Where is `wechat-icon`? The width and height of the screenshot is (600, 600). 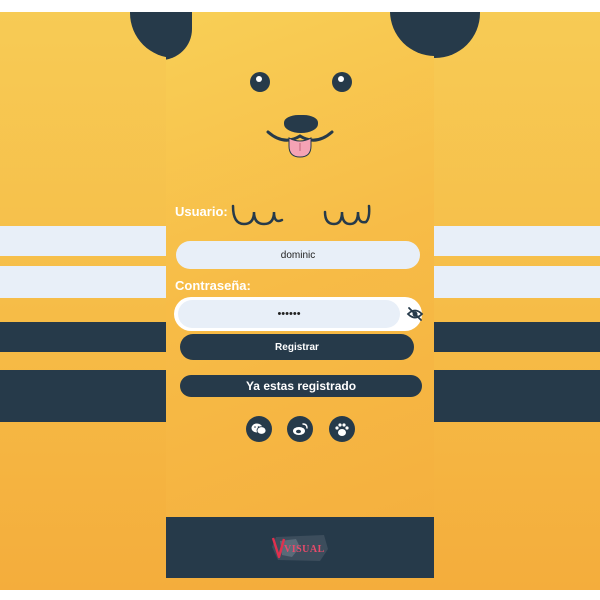
wechat-icon is located at coordinates (259, 429).